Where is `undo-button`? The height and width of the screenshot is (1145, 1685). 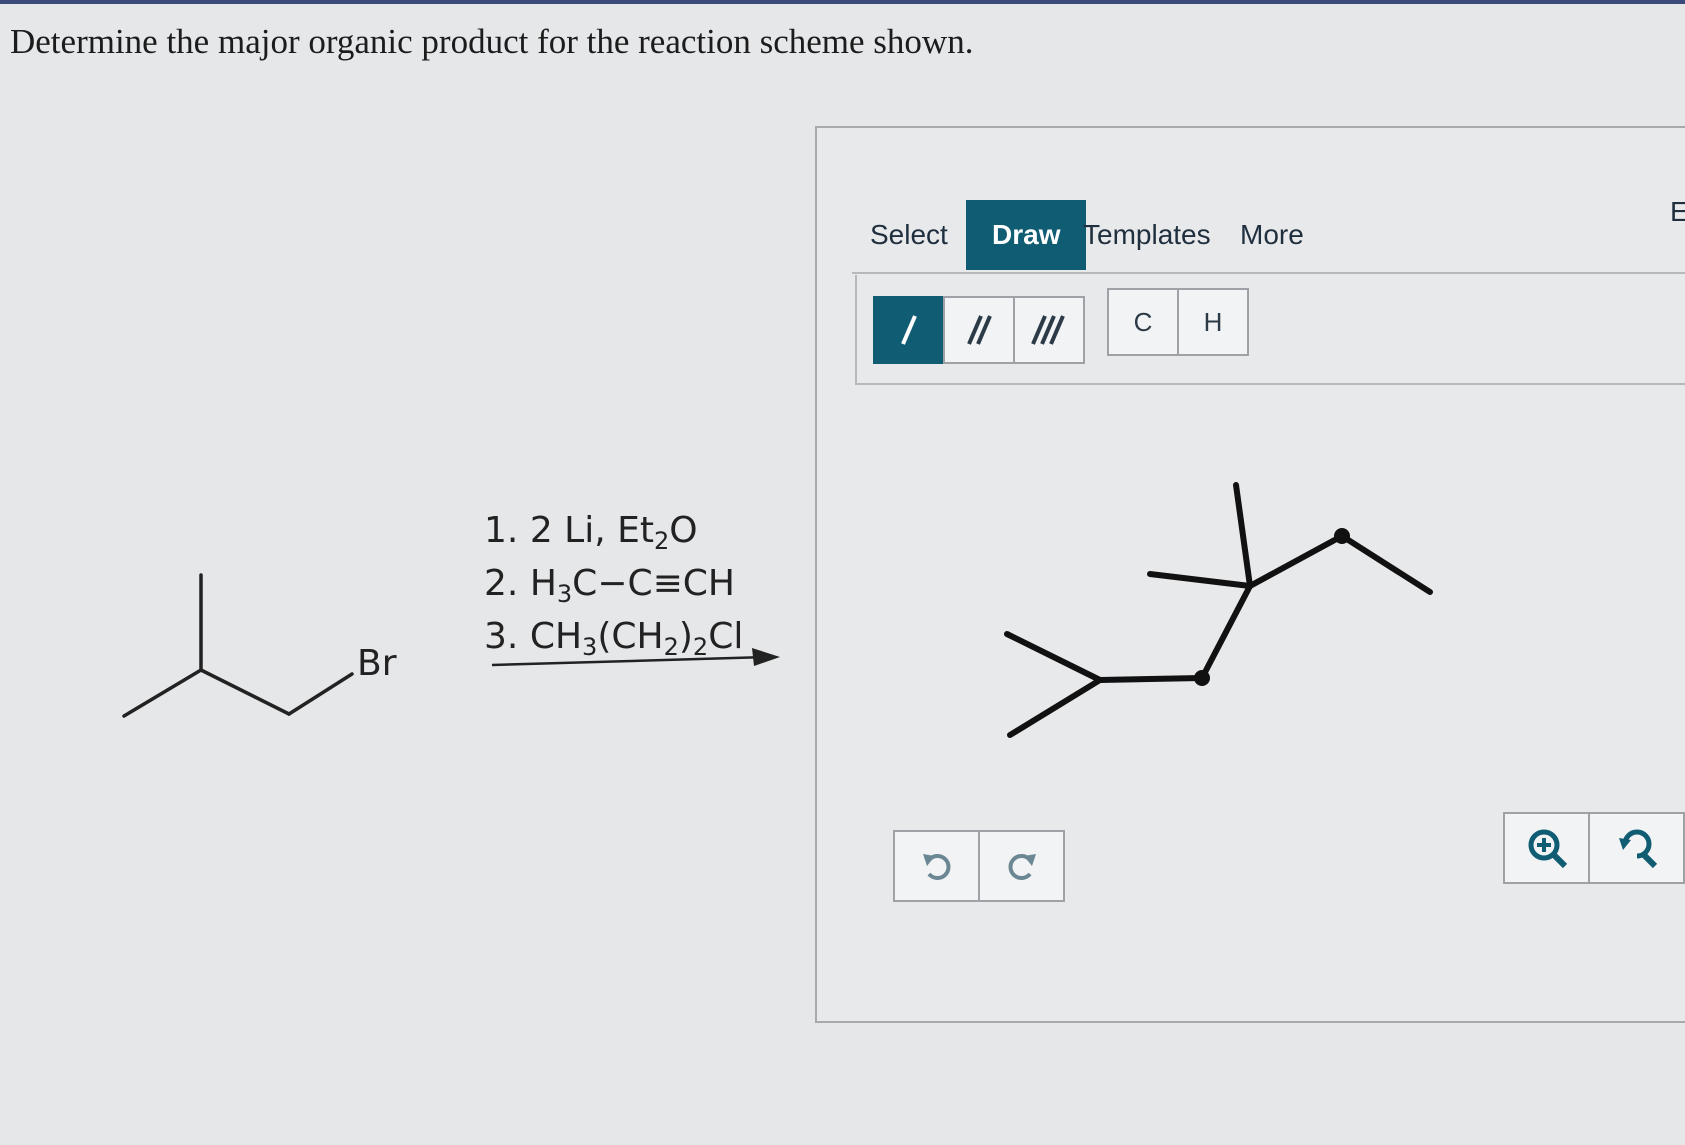
undo-button is located at coordinates (936, 866).